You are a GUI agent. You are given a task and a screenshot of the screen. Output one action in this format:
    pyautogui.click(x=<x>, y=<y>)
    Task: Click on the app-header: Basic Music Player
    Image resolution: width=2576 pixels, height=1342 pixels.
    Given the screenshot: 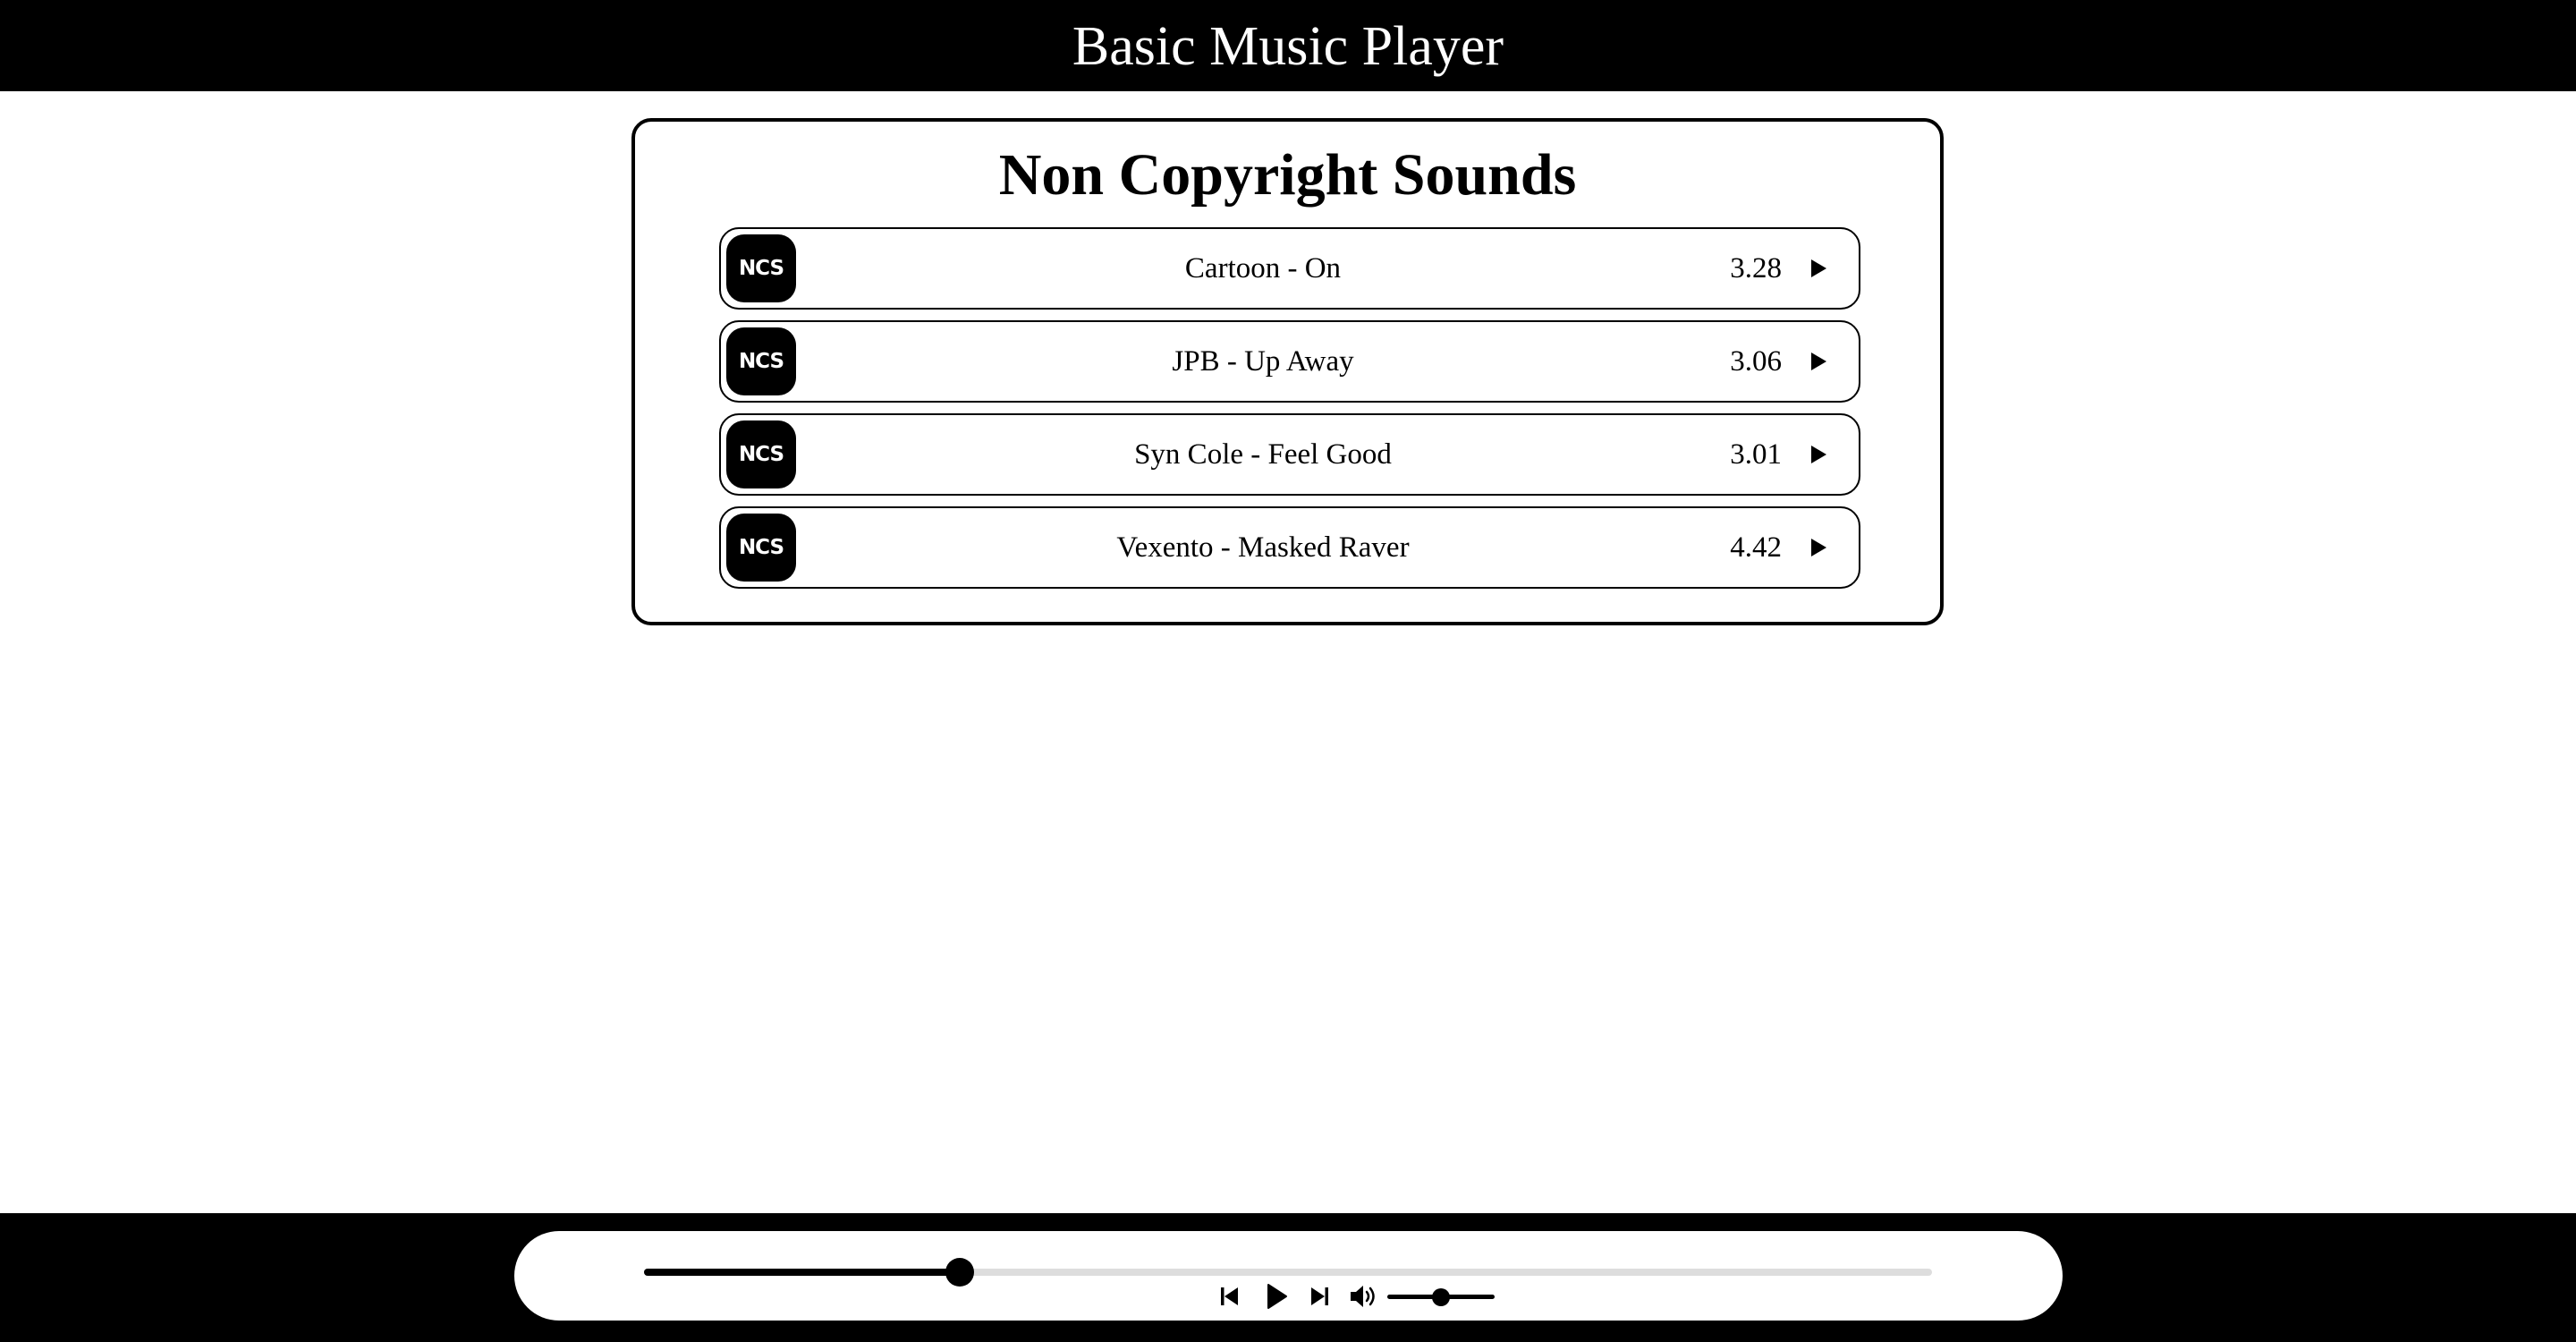 What is the action you would take?
    pyautogui.click(x=1288, y=46)
    